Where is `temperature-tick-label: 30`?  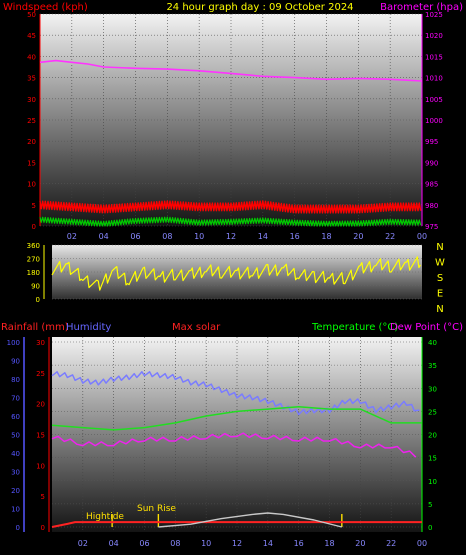 temperature-tick-label: 30 is located at coordinates (432, 389).